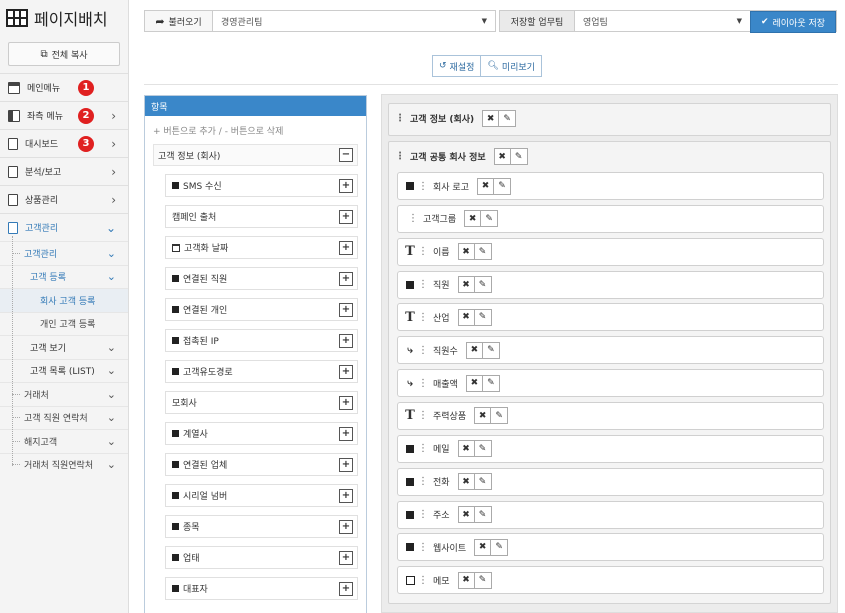  I want to click on field-item: 업태 +, so click(261, 557).